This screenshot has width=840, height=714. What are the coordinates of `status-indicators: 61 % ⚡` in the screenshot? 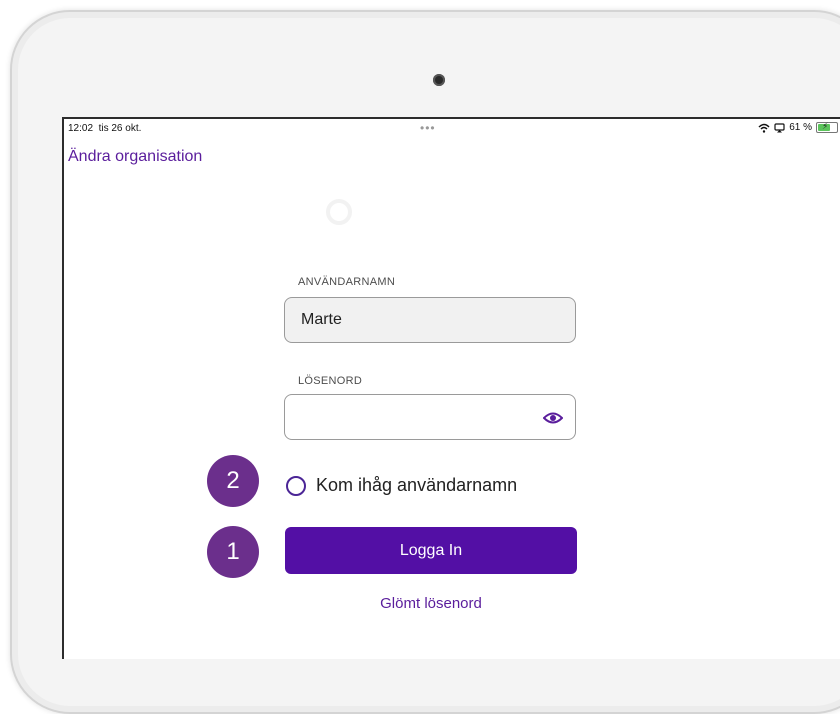 It's located at (798, 127).